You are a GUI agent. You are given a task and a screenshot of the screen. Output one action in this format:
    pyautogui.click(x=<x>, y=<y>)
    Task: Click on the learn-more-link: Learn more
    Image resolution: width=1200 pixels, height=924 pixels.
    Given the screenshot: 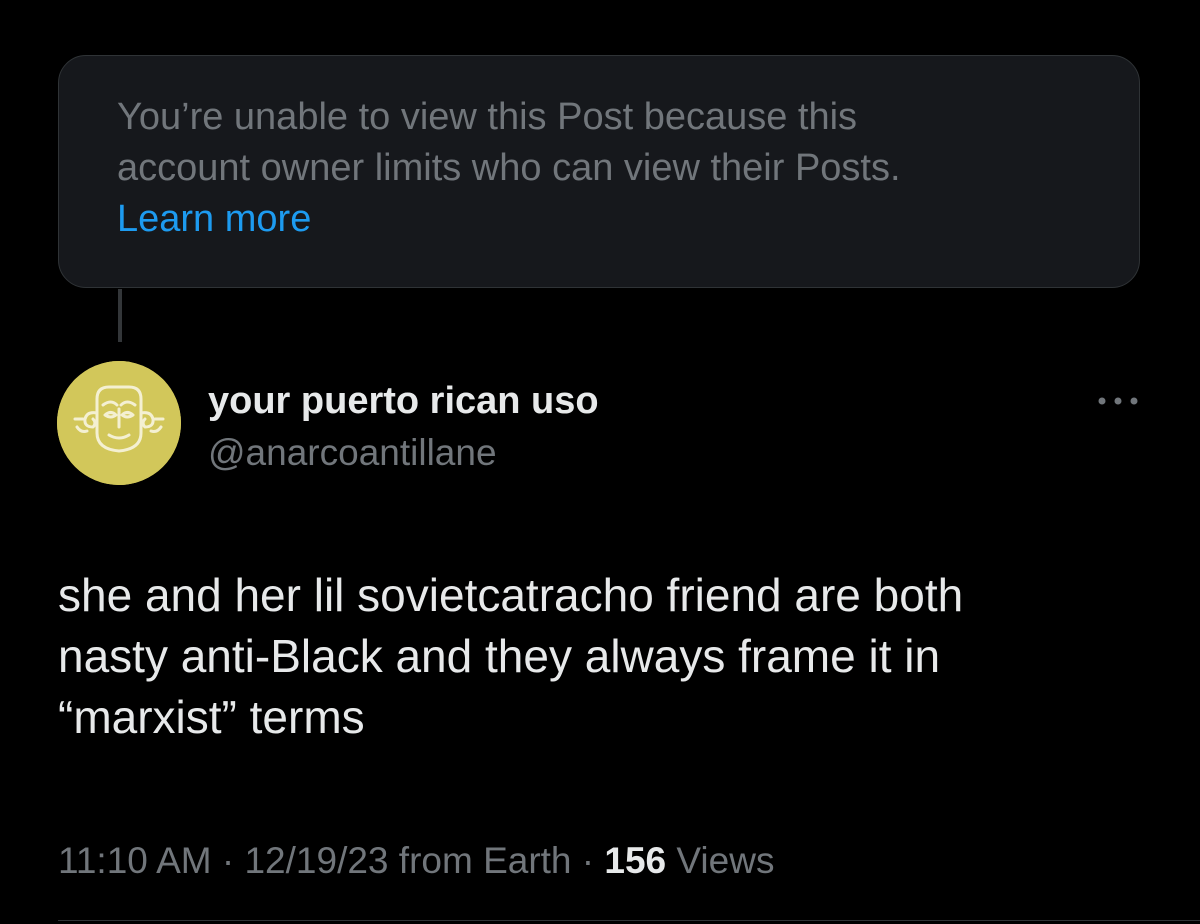 What is the action you would take?
    pyautogui.click(x=599, y=219)
    